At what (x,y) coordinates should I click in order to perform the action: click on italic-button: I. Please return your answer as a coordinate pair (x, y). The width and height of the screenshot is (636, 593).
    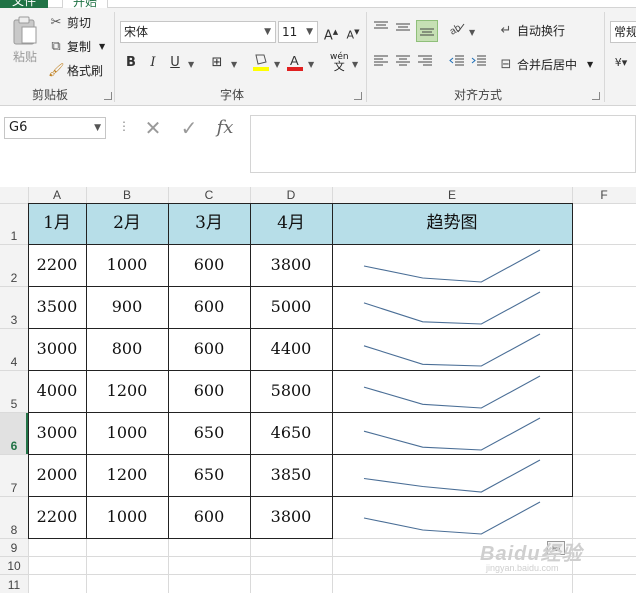
    Looking at the image, I should click on (153, 63).